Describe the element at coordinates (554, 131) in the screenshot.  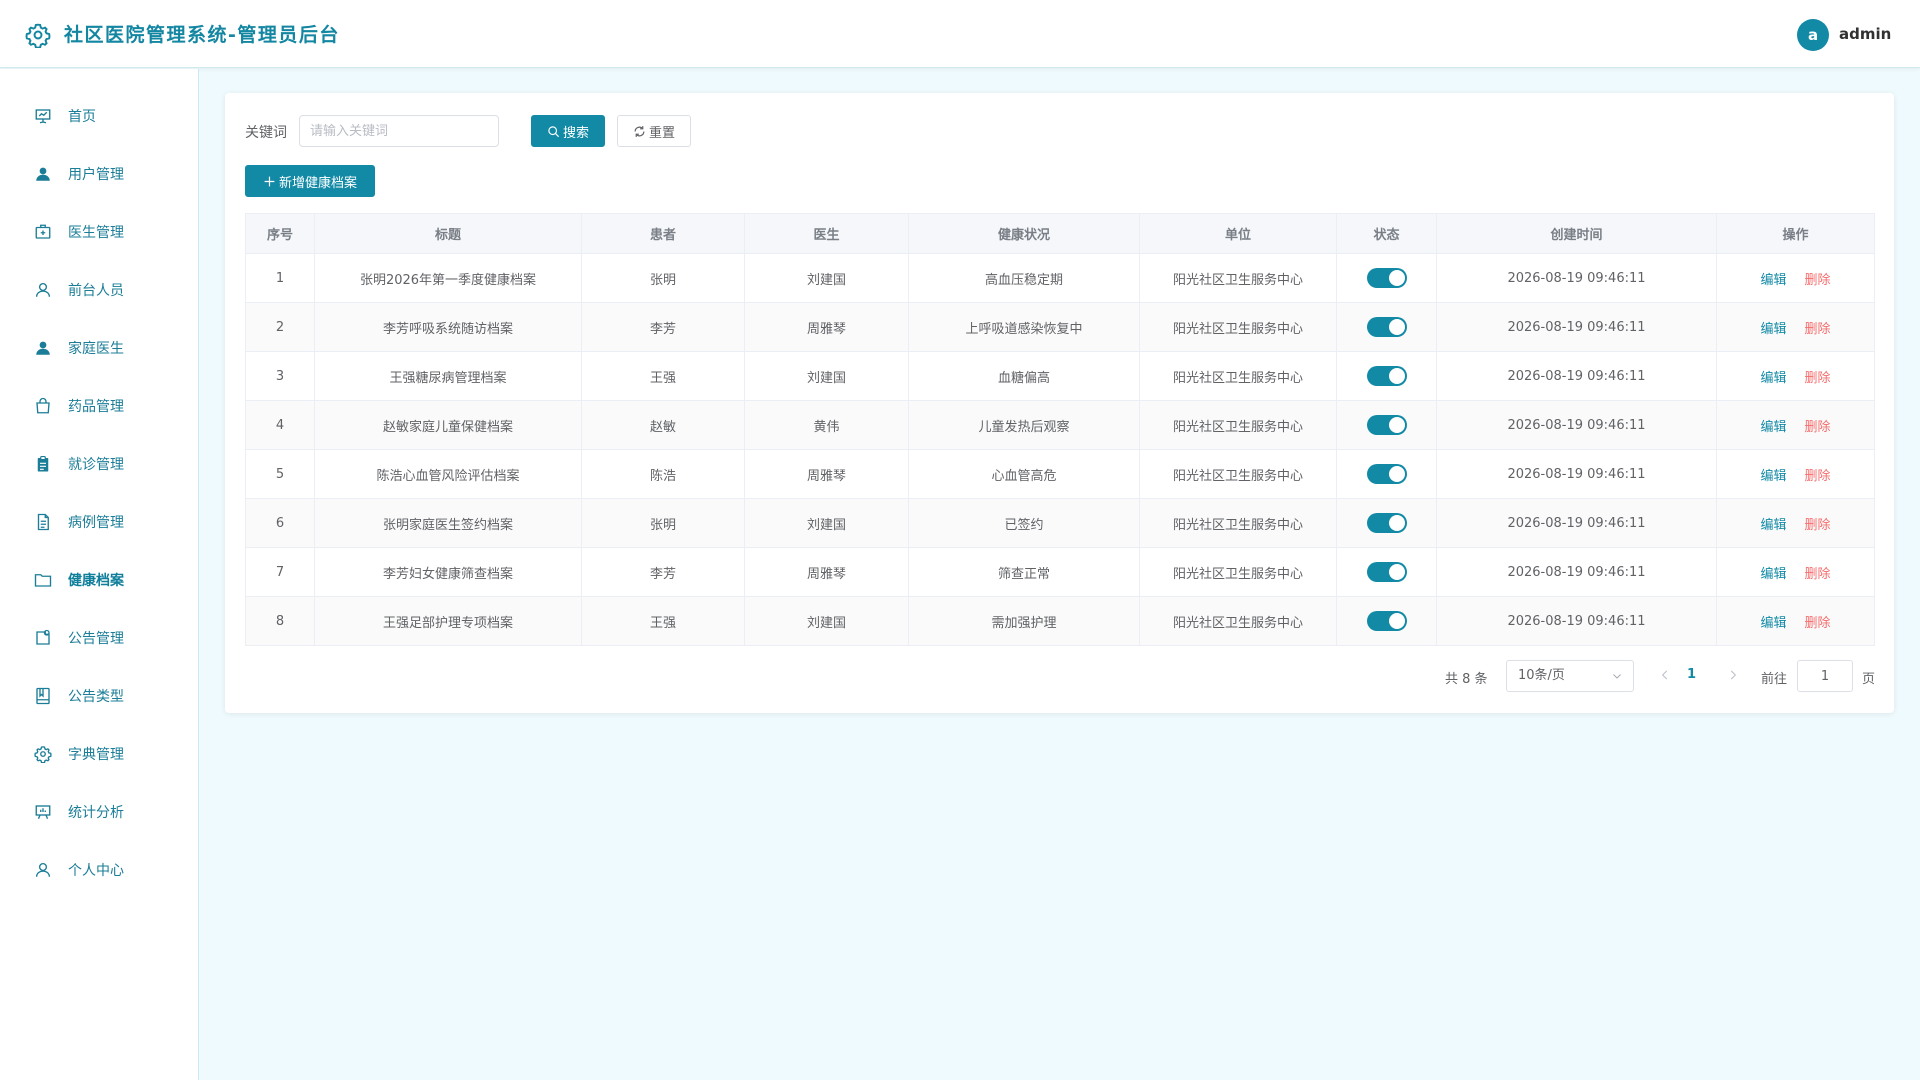
I see `search-icon` at that location.